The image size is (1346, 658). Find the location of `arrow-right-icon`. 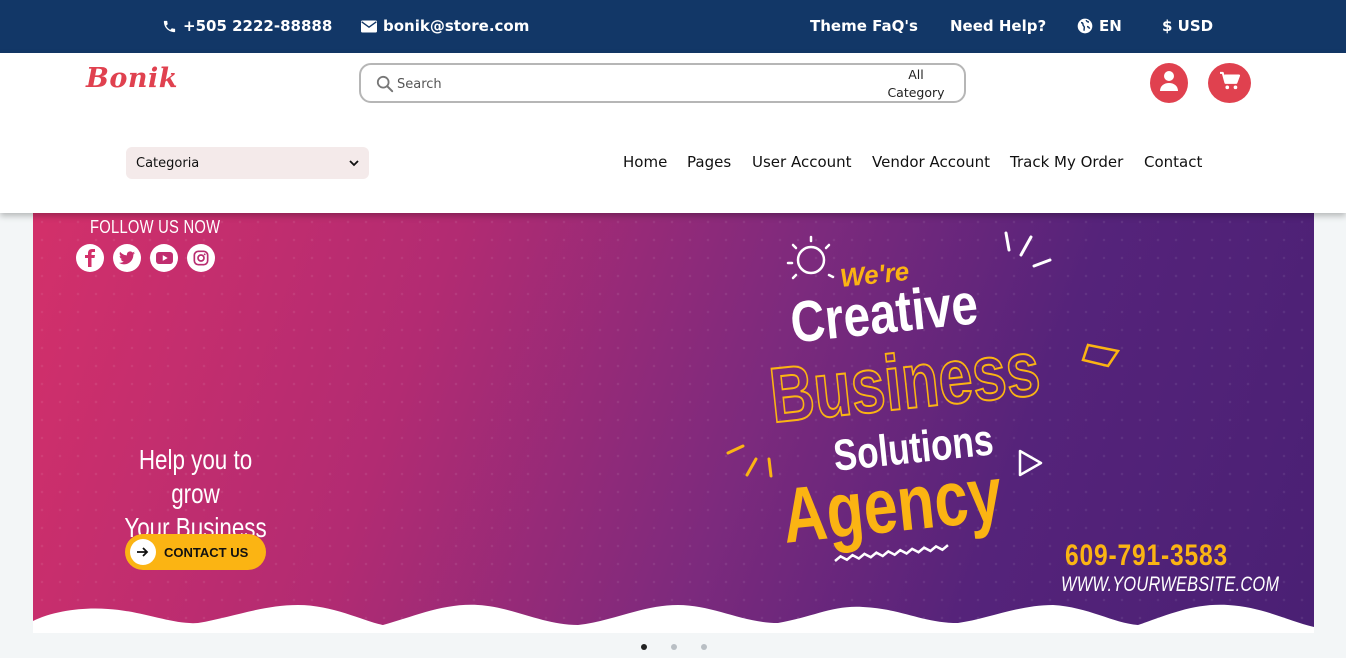

arrow-right-icon is located at coordinates (143, 552).